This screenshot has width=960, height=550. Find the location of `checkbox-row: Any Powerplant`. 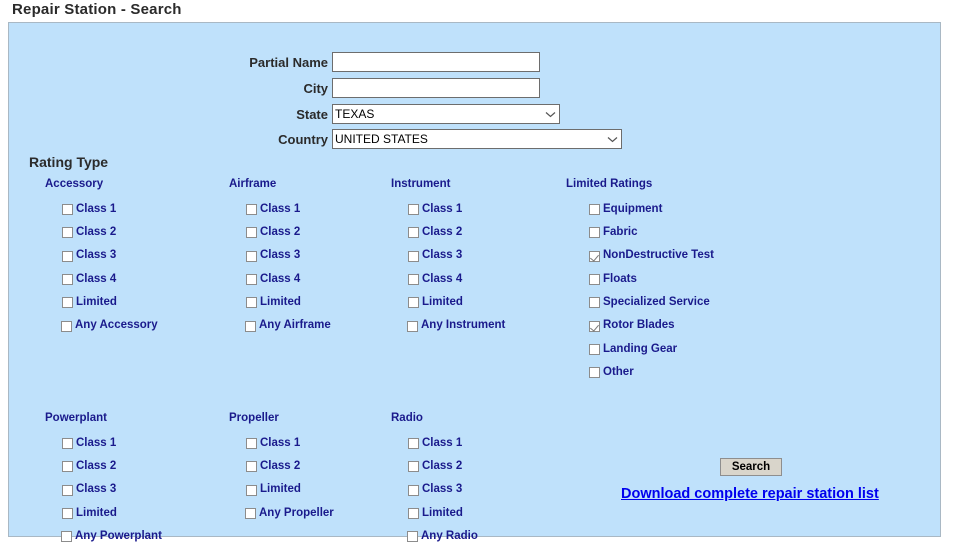

checkbox-row: Any Powerplant is located at coordinates (111, 536).